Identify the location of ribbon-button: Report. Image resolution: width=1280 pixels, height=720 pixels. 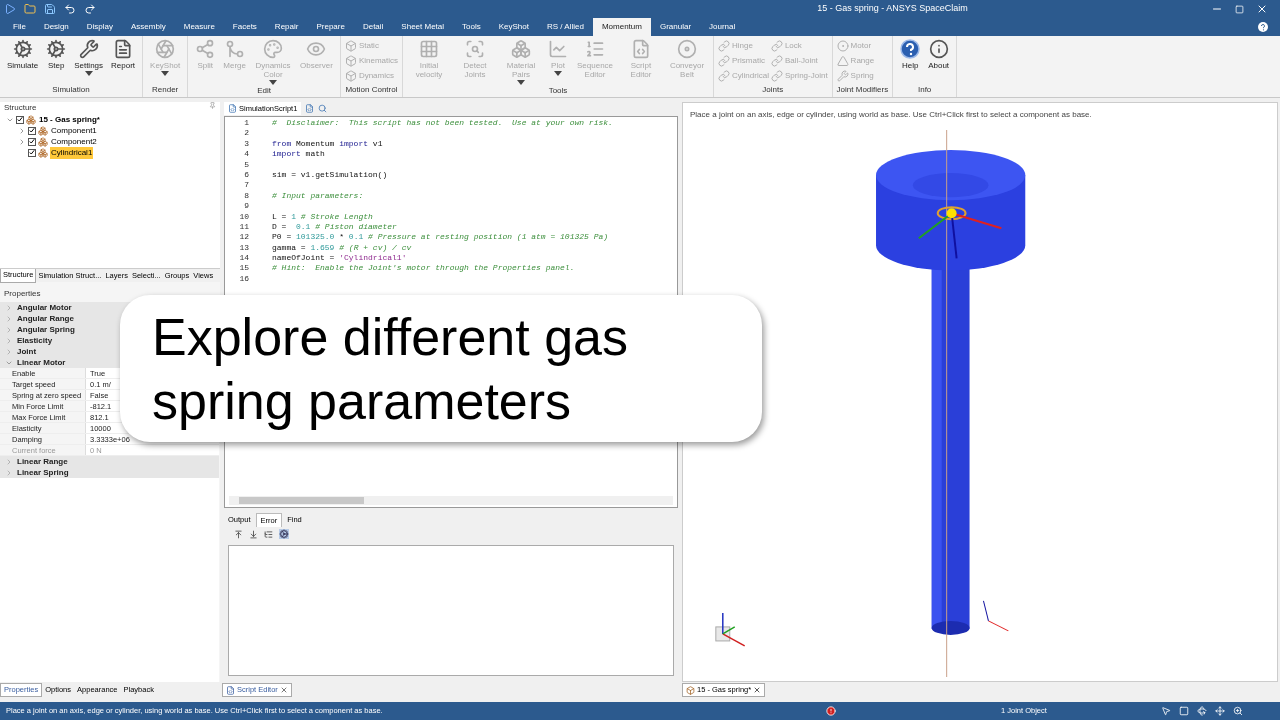
(123, 56).